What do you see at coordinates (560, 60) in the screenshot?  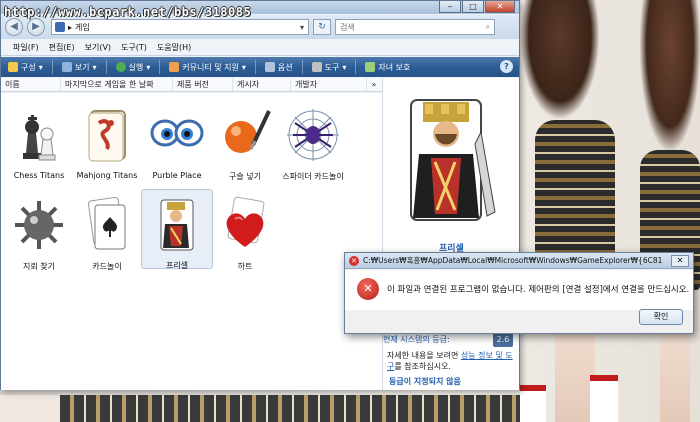 I see `wallpaper-figure-hair` at bounding box center [560, 60].